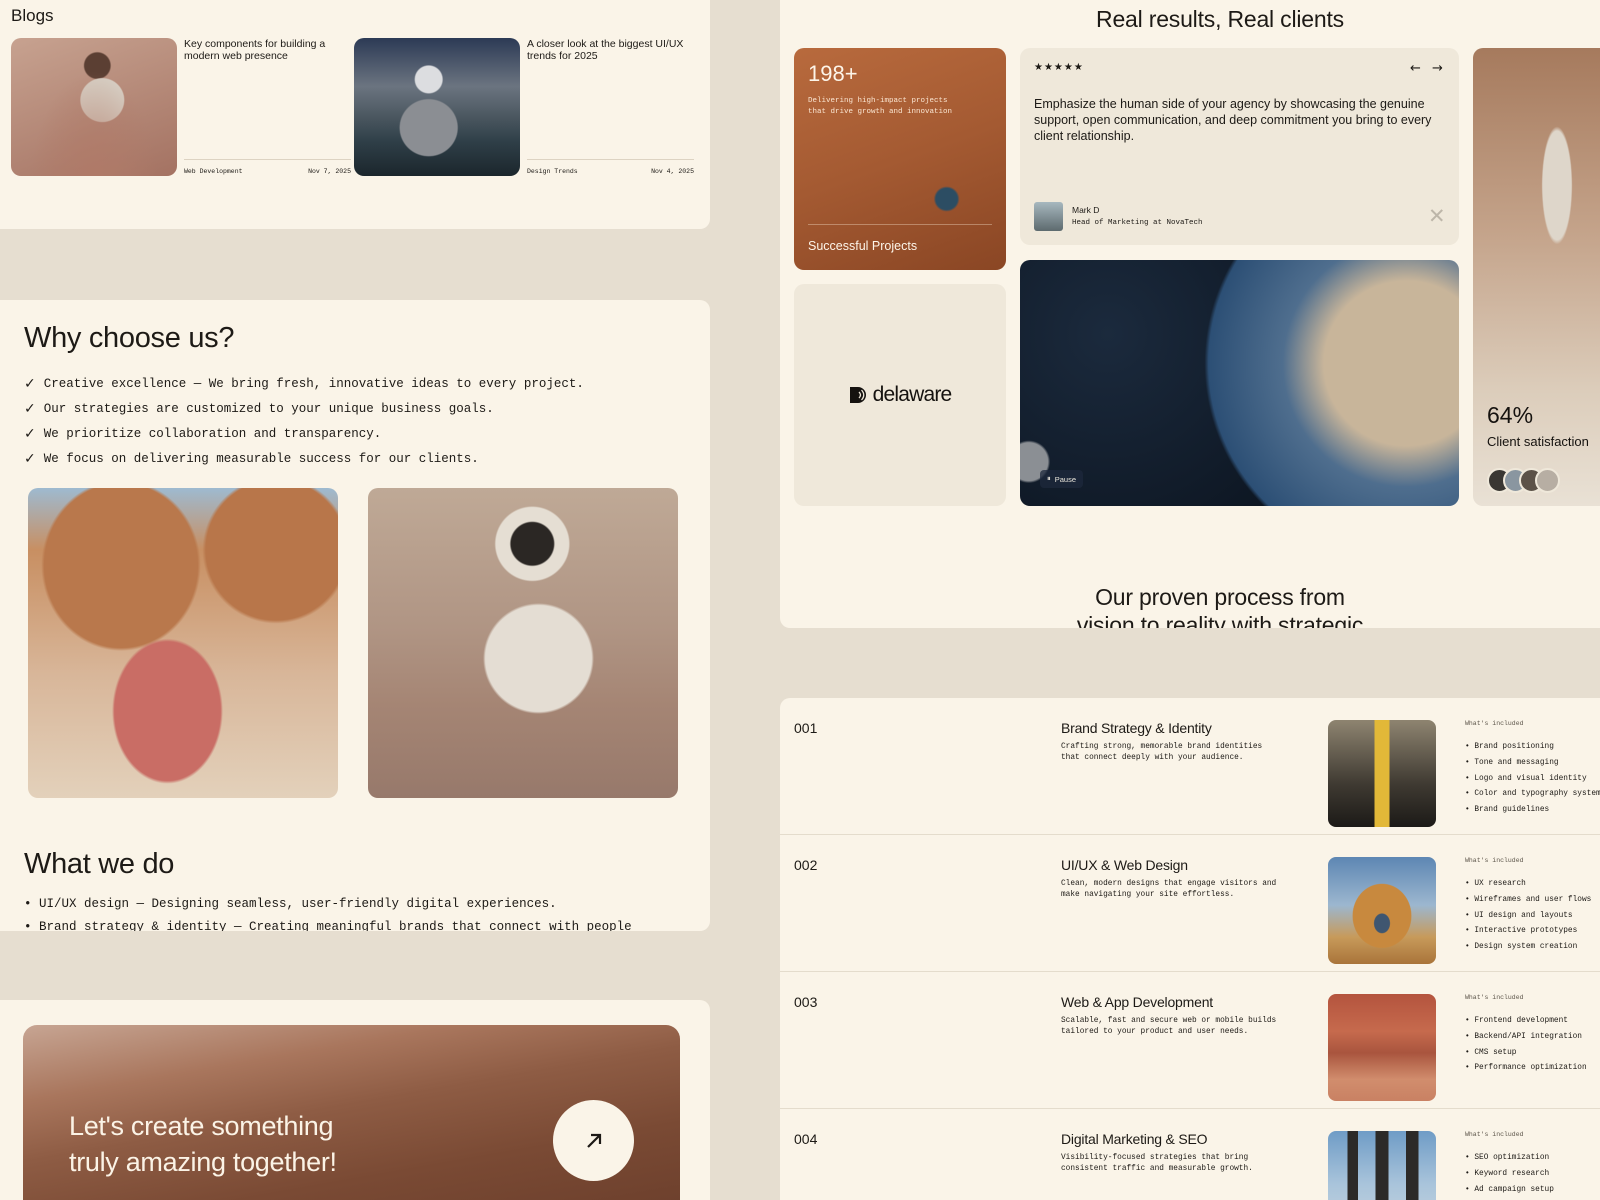  I want to click on included-item: • Logo and visual identity, so click(1526, 778).